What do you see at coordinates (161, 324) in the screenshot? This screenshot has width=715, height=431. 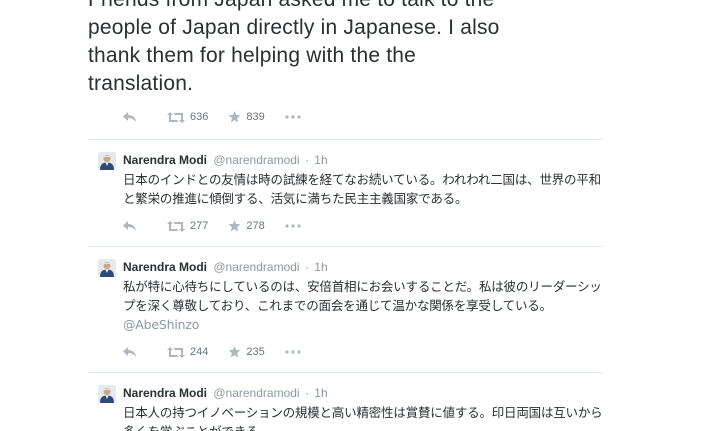 I see `mention-link: @AbeShinzo` at bounding box center [161, 324].